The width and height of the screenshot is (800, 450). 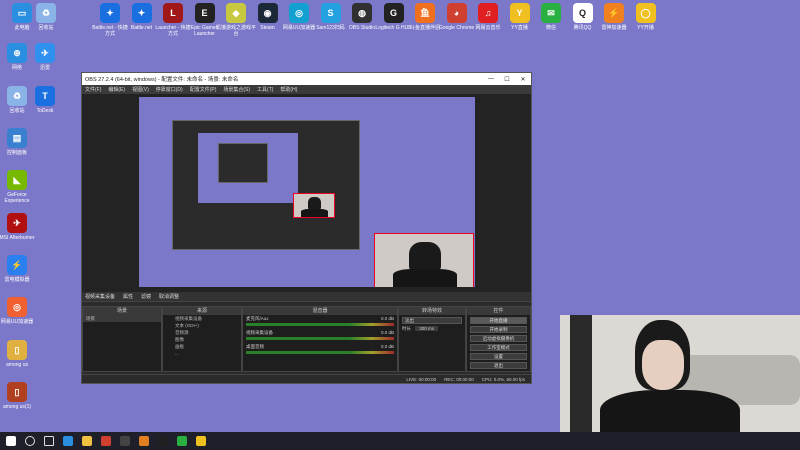 I want to click on desktop-icon: ▯ among us(1), so click(x=18, y=396).